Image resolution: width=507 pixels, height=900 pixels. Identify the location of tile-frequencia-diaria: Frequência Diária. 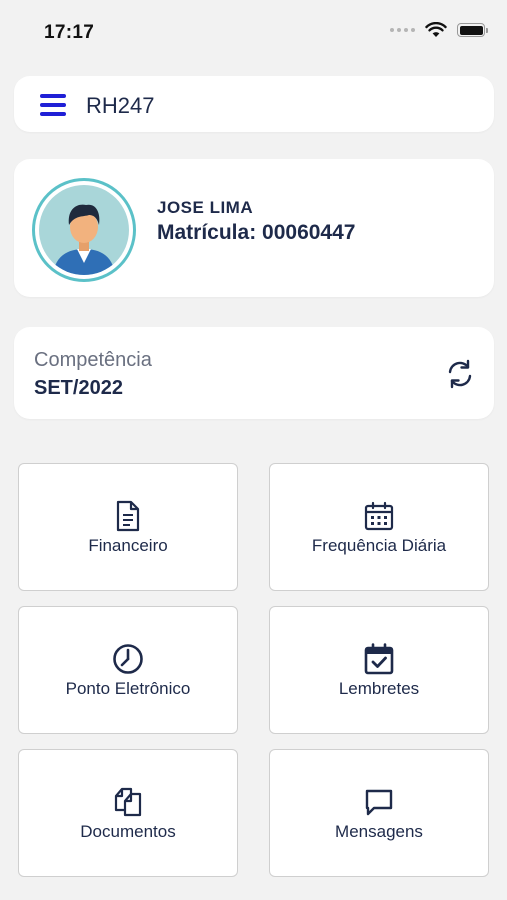
(379, 527).